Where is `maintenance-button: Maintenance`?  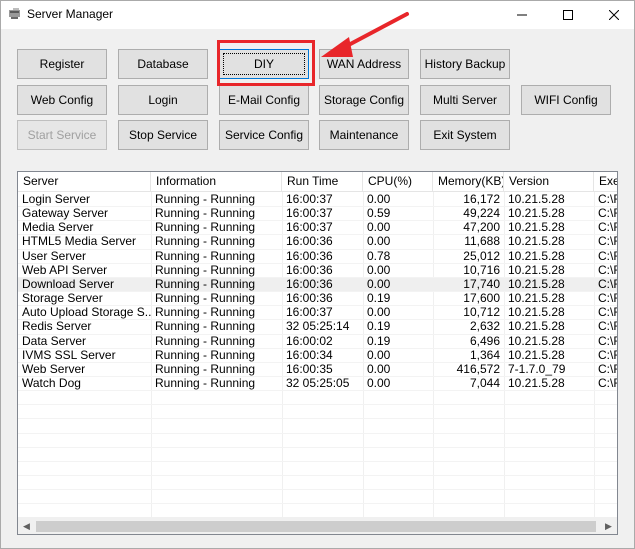 maintenance-button: Maintenance is located at coordinates (364, 135).